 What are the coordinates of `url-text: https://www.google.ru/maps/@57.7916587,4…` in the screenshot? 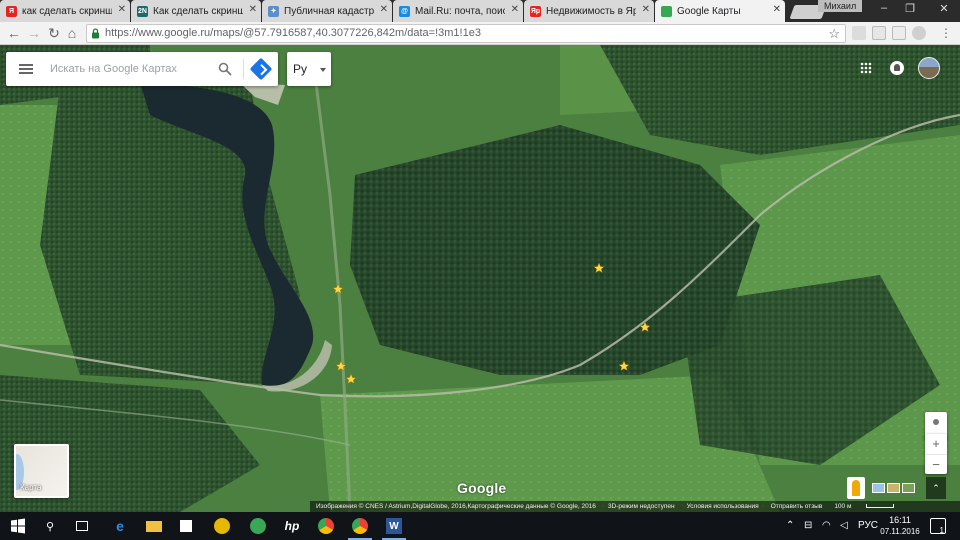 It's located at (293, 33).